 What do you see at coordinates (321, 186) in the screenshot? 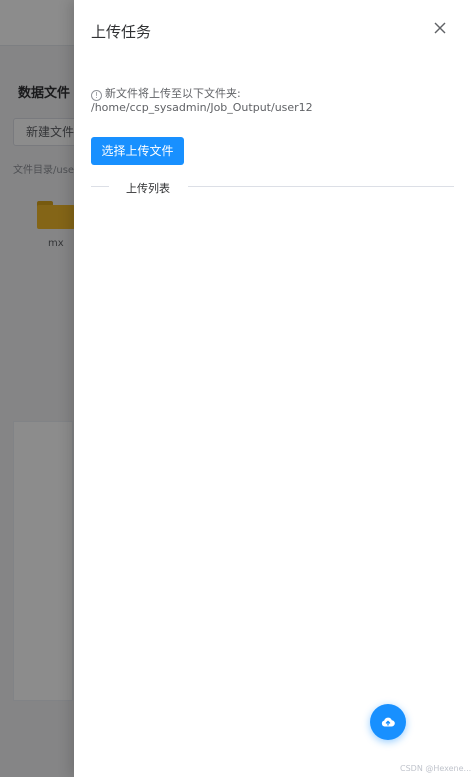
I see `divider-line-right` at bounding box center [321, 186].